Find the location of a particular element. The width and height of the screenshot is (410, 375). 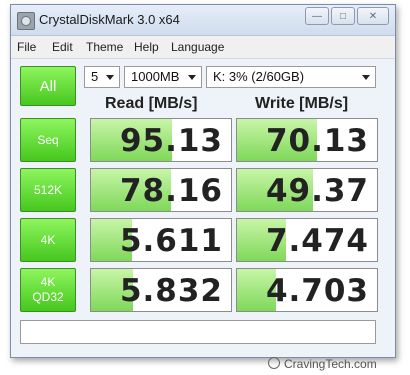

4k-qd32-write-result: 4.703 is located at coordinates (307, 290).